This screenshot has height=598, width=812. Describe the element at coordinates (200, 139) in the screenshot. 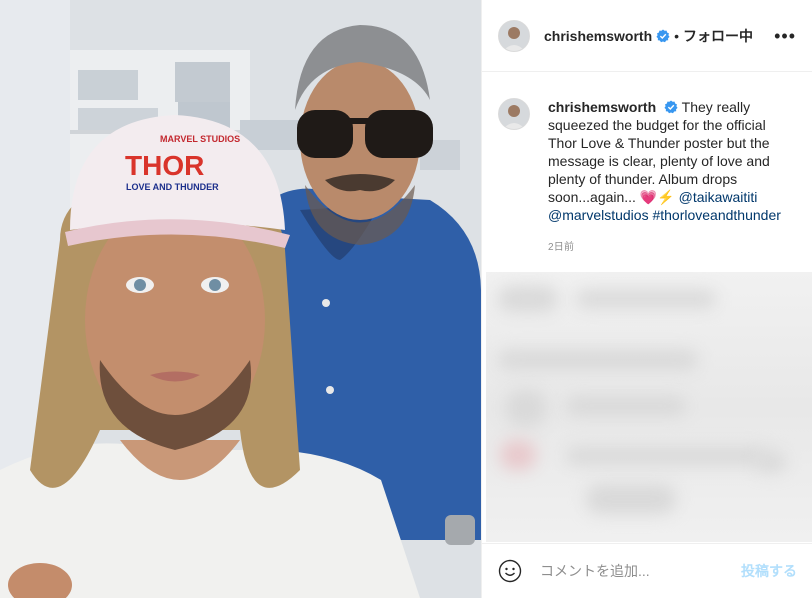

I see `cap-logo-marvel: MARVEL STUDIOS` at that location.